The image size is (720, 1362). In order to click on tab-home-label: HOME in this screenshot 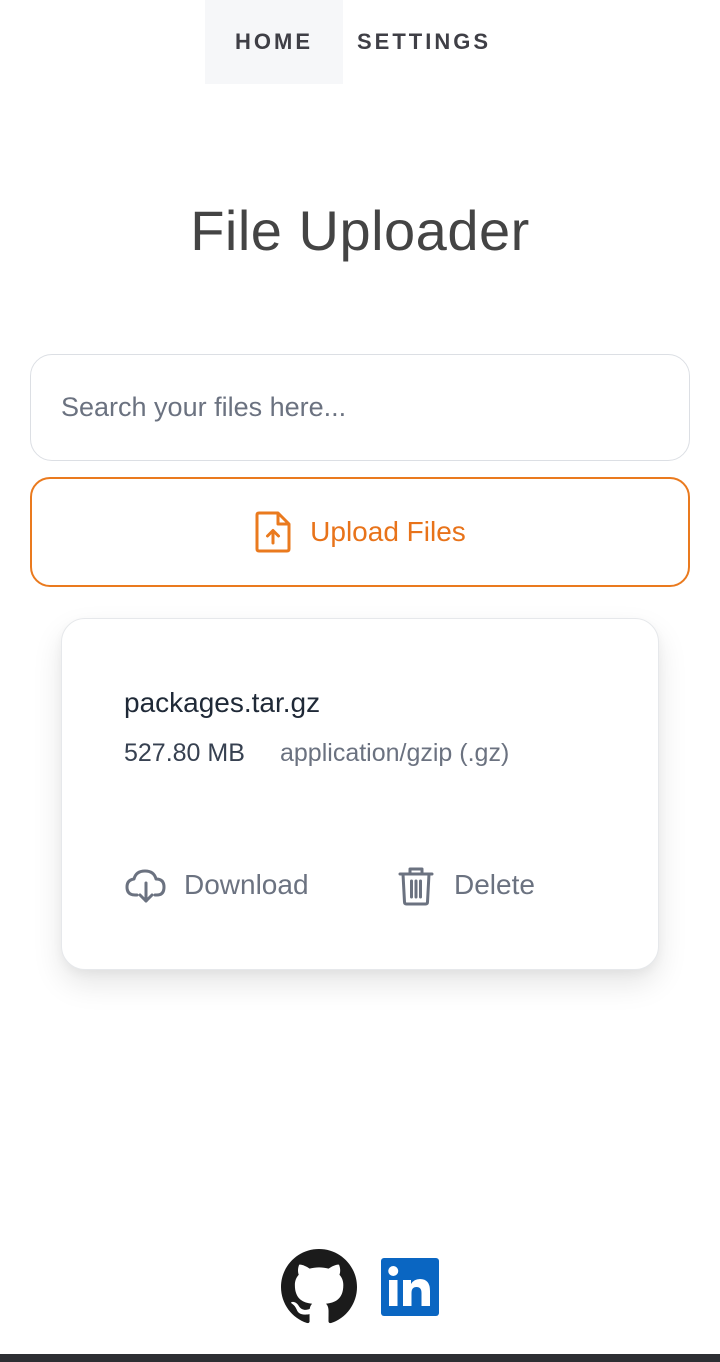, I will do `click(274, 41)`.